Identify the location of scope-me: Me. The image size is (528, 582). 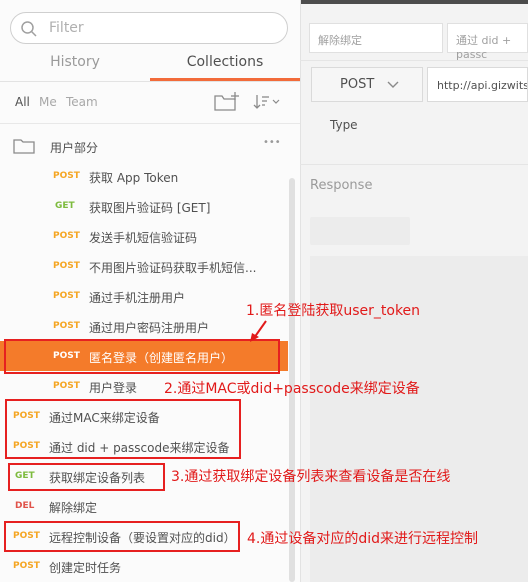
(48, 102).